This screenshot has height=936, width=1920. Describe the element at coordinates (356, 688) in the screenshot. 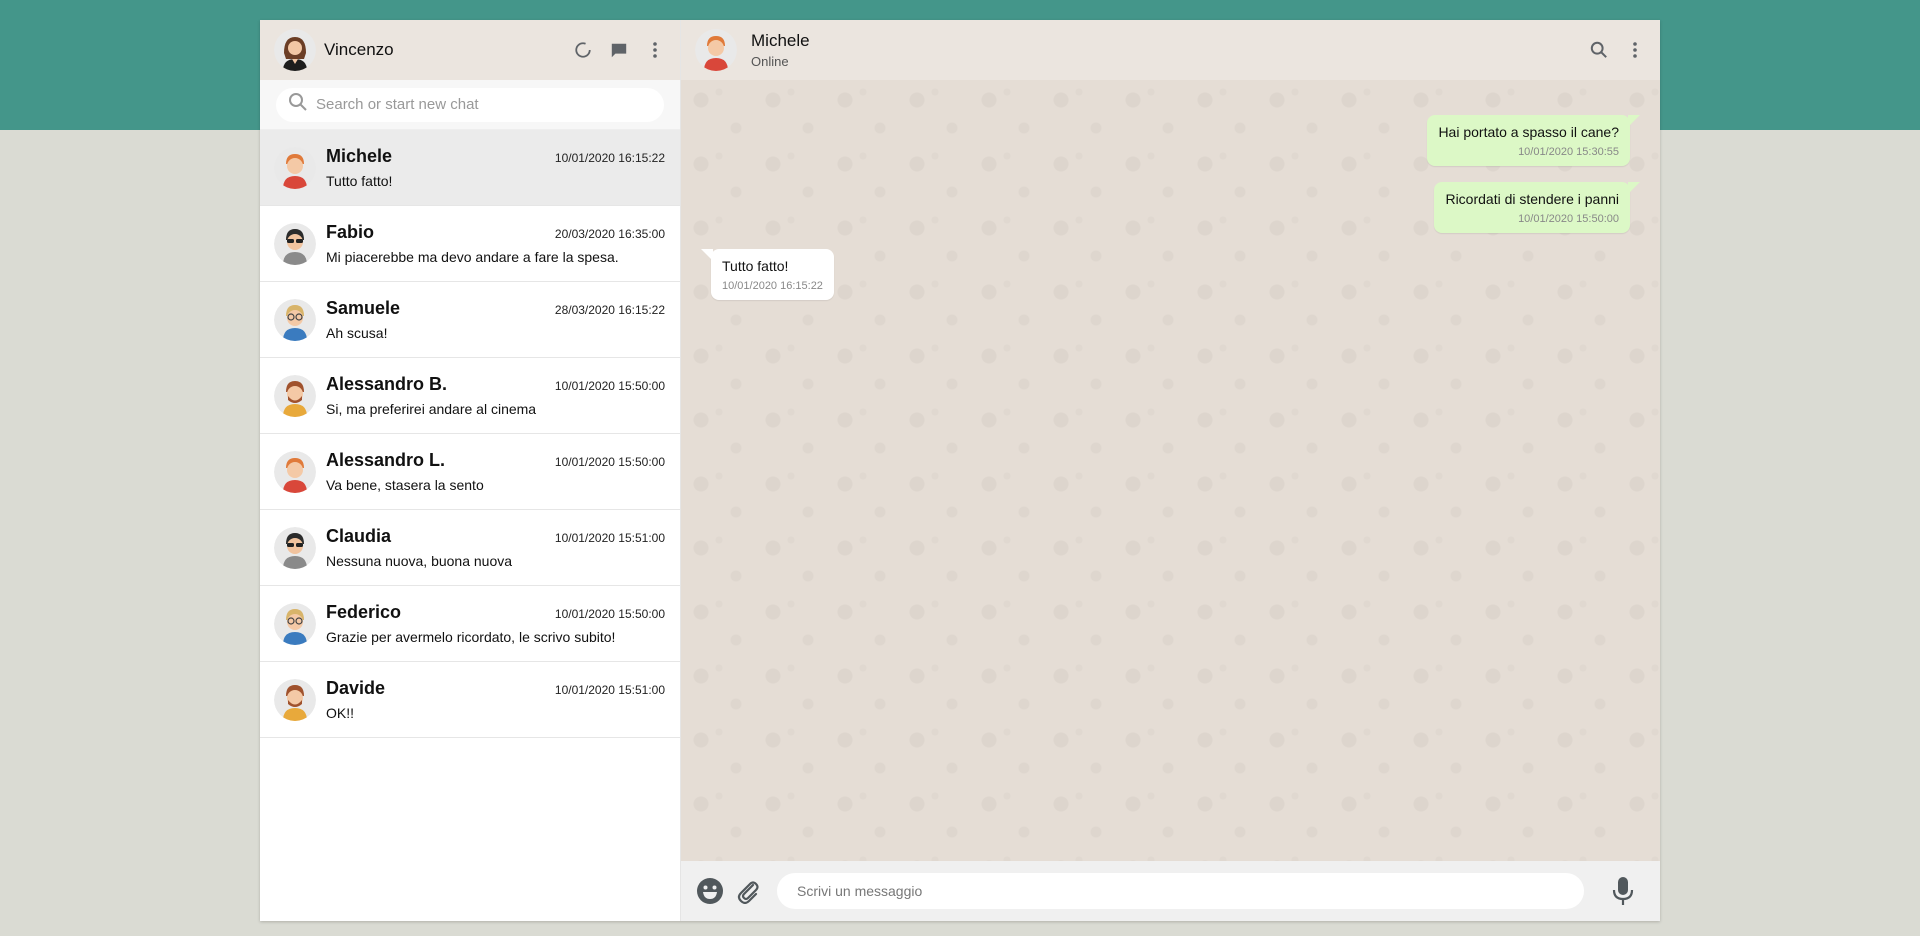

I see `contact-name: Davide` at that location.